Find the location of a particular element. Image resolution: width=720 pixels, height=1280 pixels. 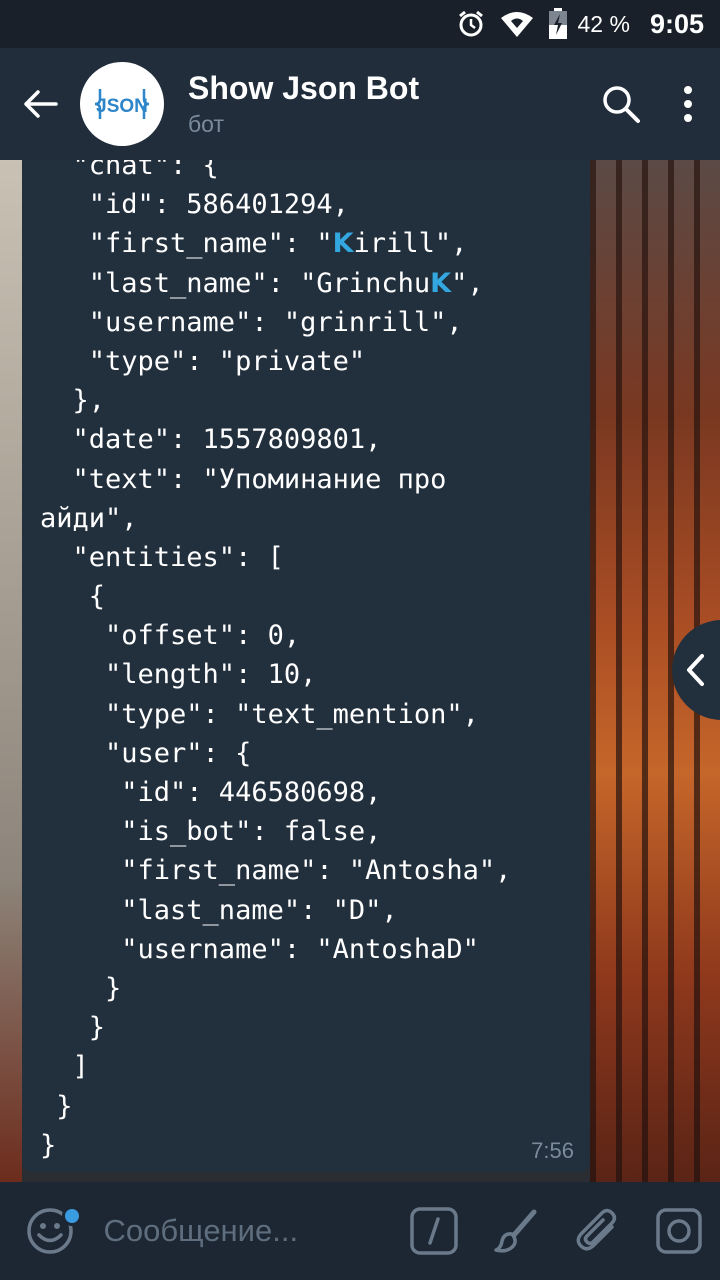

json-line: ] is located at coordinates (64, 1067).